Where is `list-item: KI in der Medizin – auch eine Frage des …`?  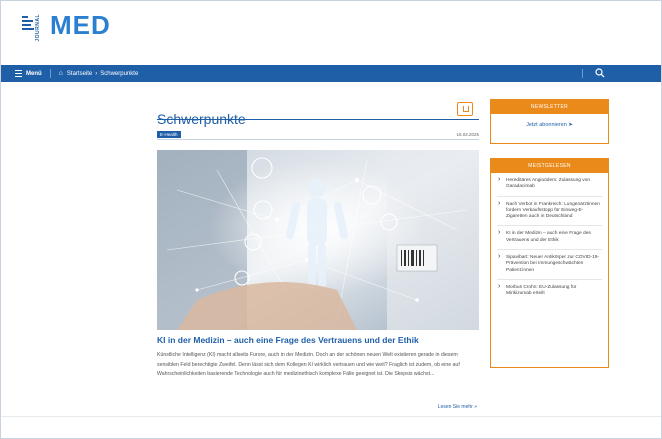
list-item: KI in der Medizin – auch eine Frage des … is located at coordinates (549, 238).